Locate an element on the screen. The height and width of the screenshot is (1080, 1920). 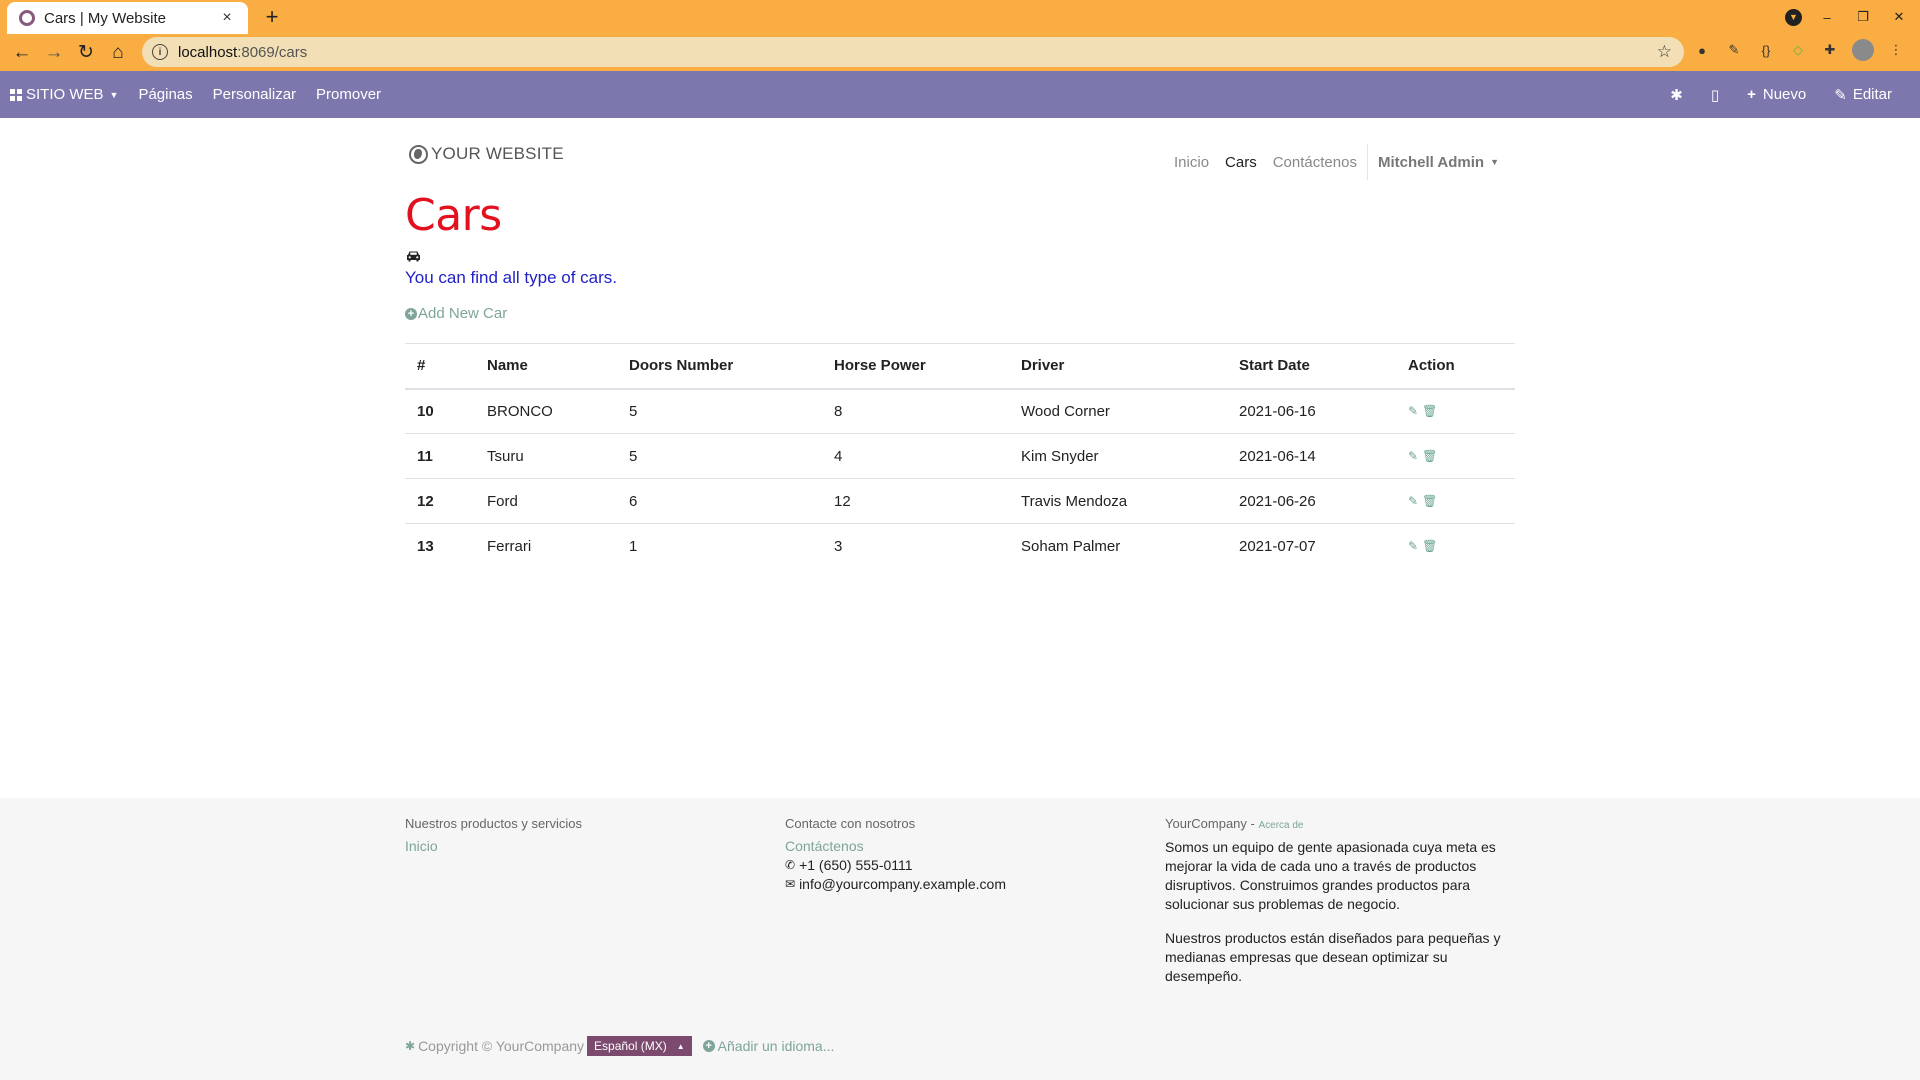
language-selector: Español (MX) ▲ is located at coordinates (639, 1046).